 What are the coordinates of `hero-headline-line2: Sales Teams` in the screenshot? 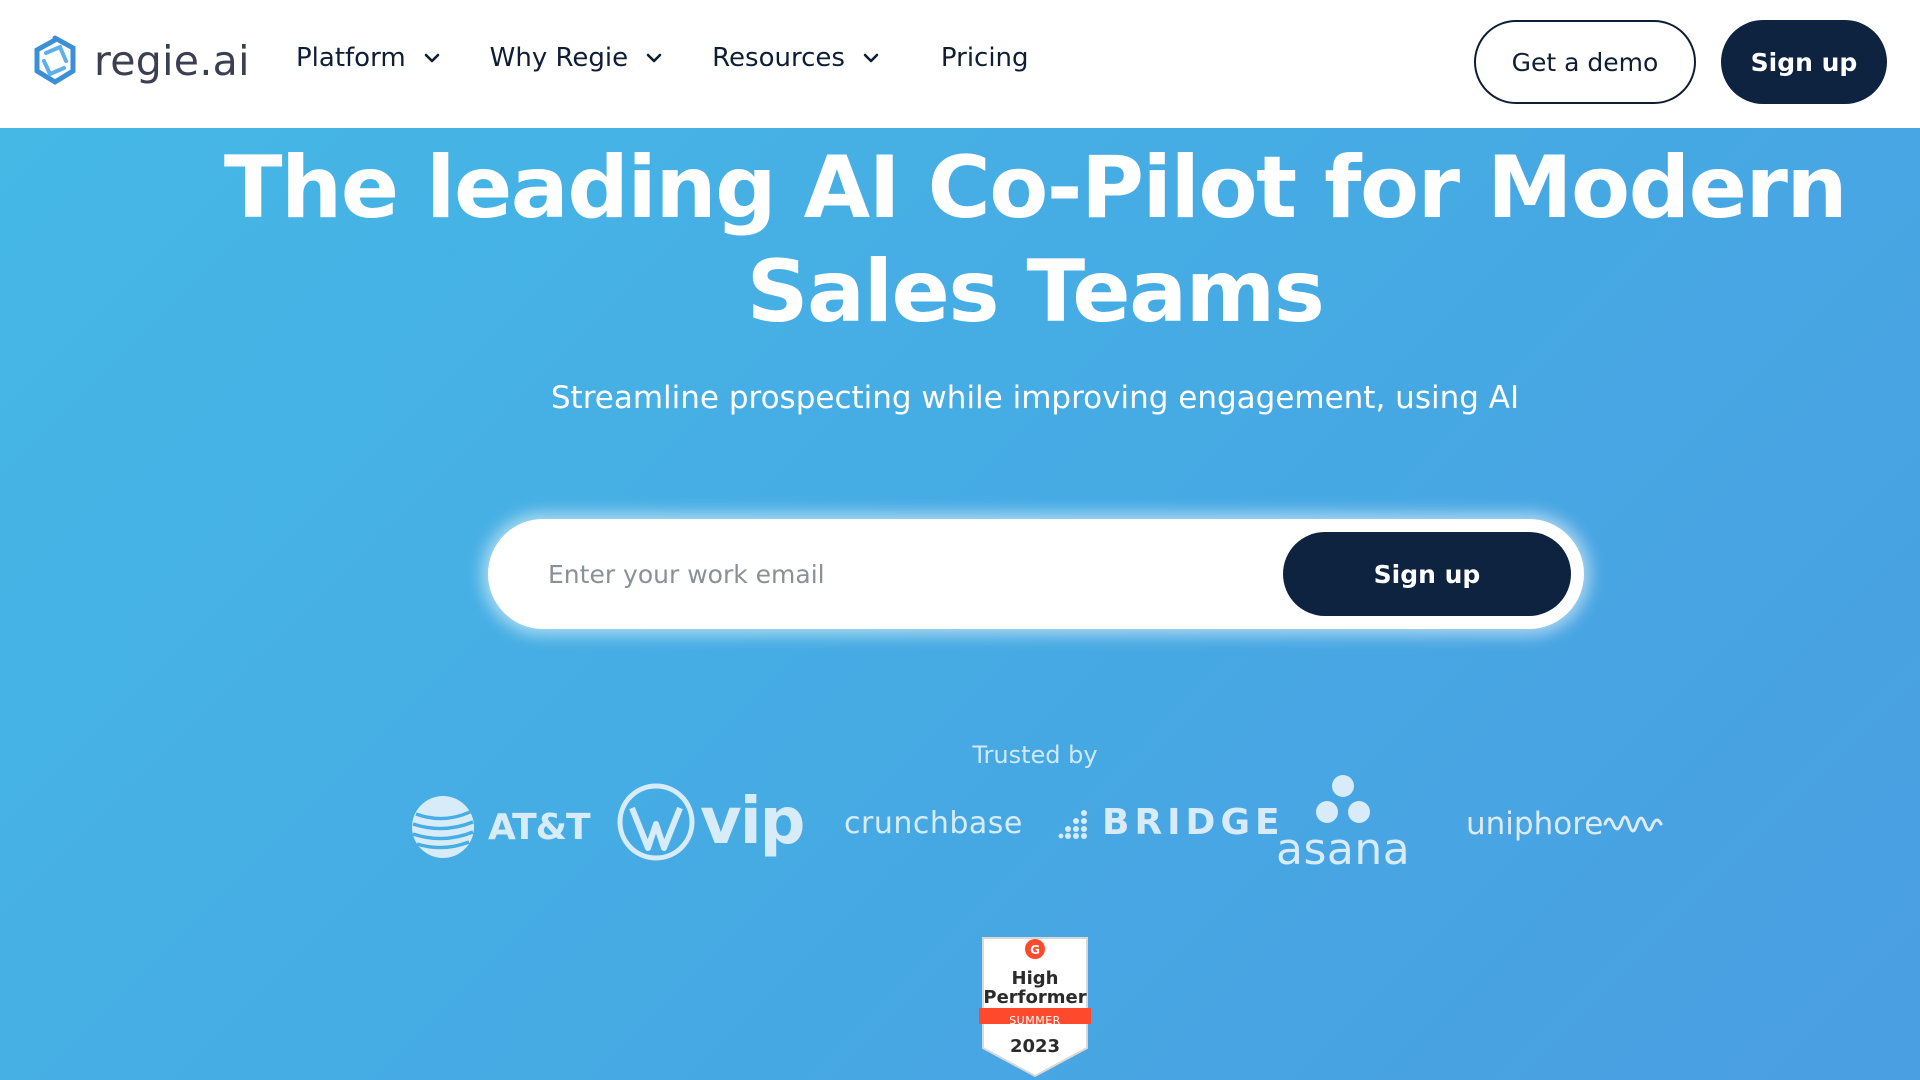 It's located at (1035, 292).